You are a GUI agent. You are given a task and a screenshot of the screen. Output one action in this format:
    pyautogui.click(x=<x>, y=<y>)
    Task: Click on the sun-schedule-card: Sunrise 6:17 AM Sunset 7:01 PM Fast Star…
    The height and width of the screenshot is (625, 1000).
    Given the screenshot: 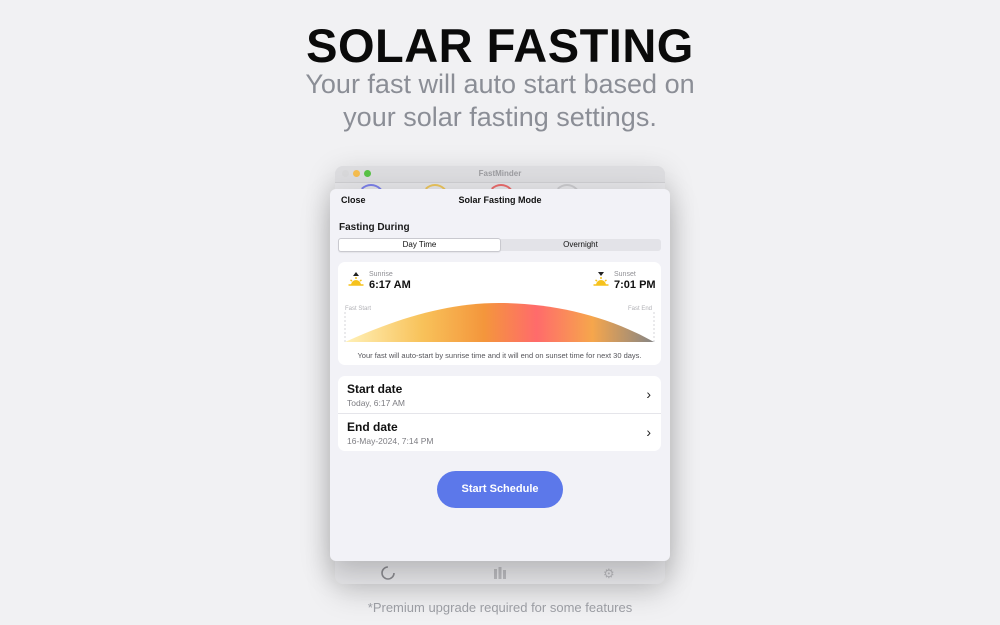 What is the action you would take?
    pyautogui.click(x=499, y=313)
    